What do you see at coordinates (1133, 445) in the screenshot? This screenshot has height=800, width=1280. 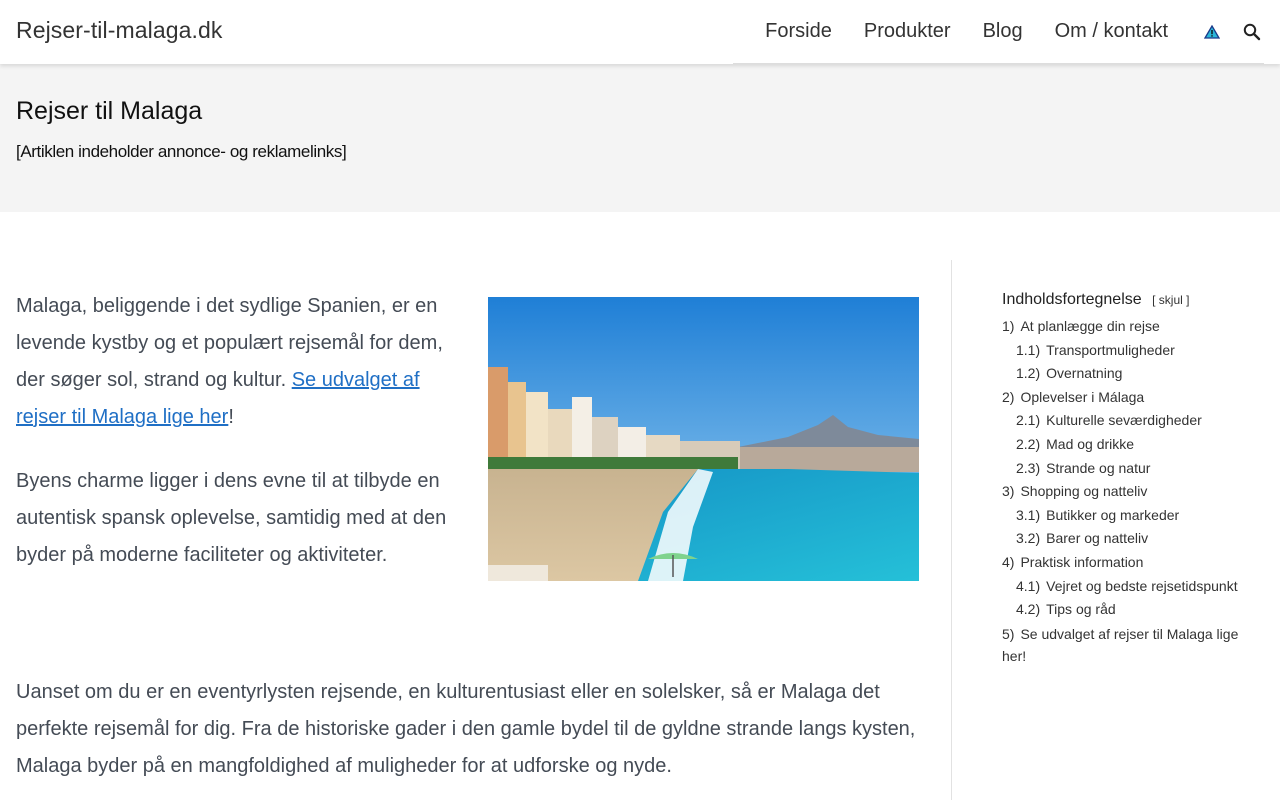 I see `toc-item: 2.2) Mad og drikke` at bounding box center [1133, 445].